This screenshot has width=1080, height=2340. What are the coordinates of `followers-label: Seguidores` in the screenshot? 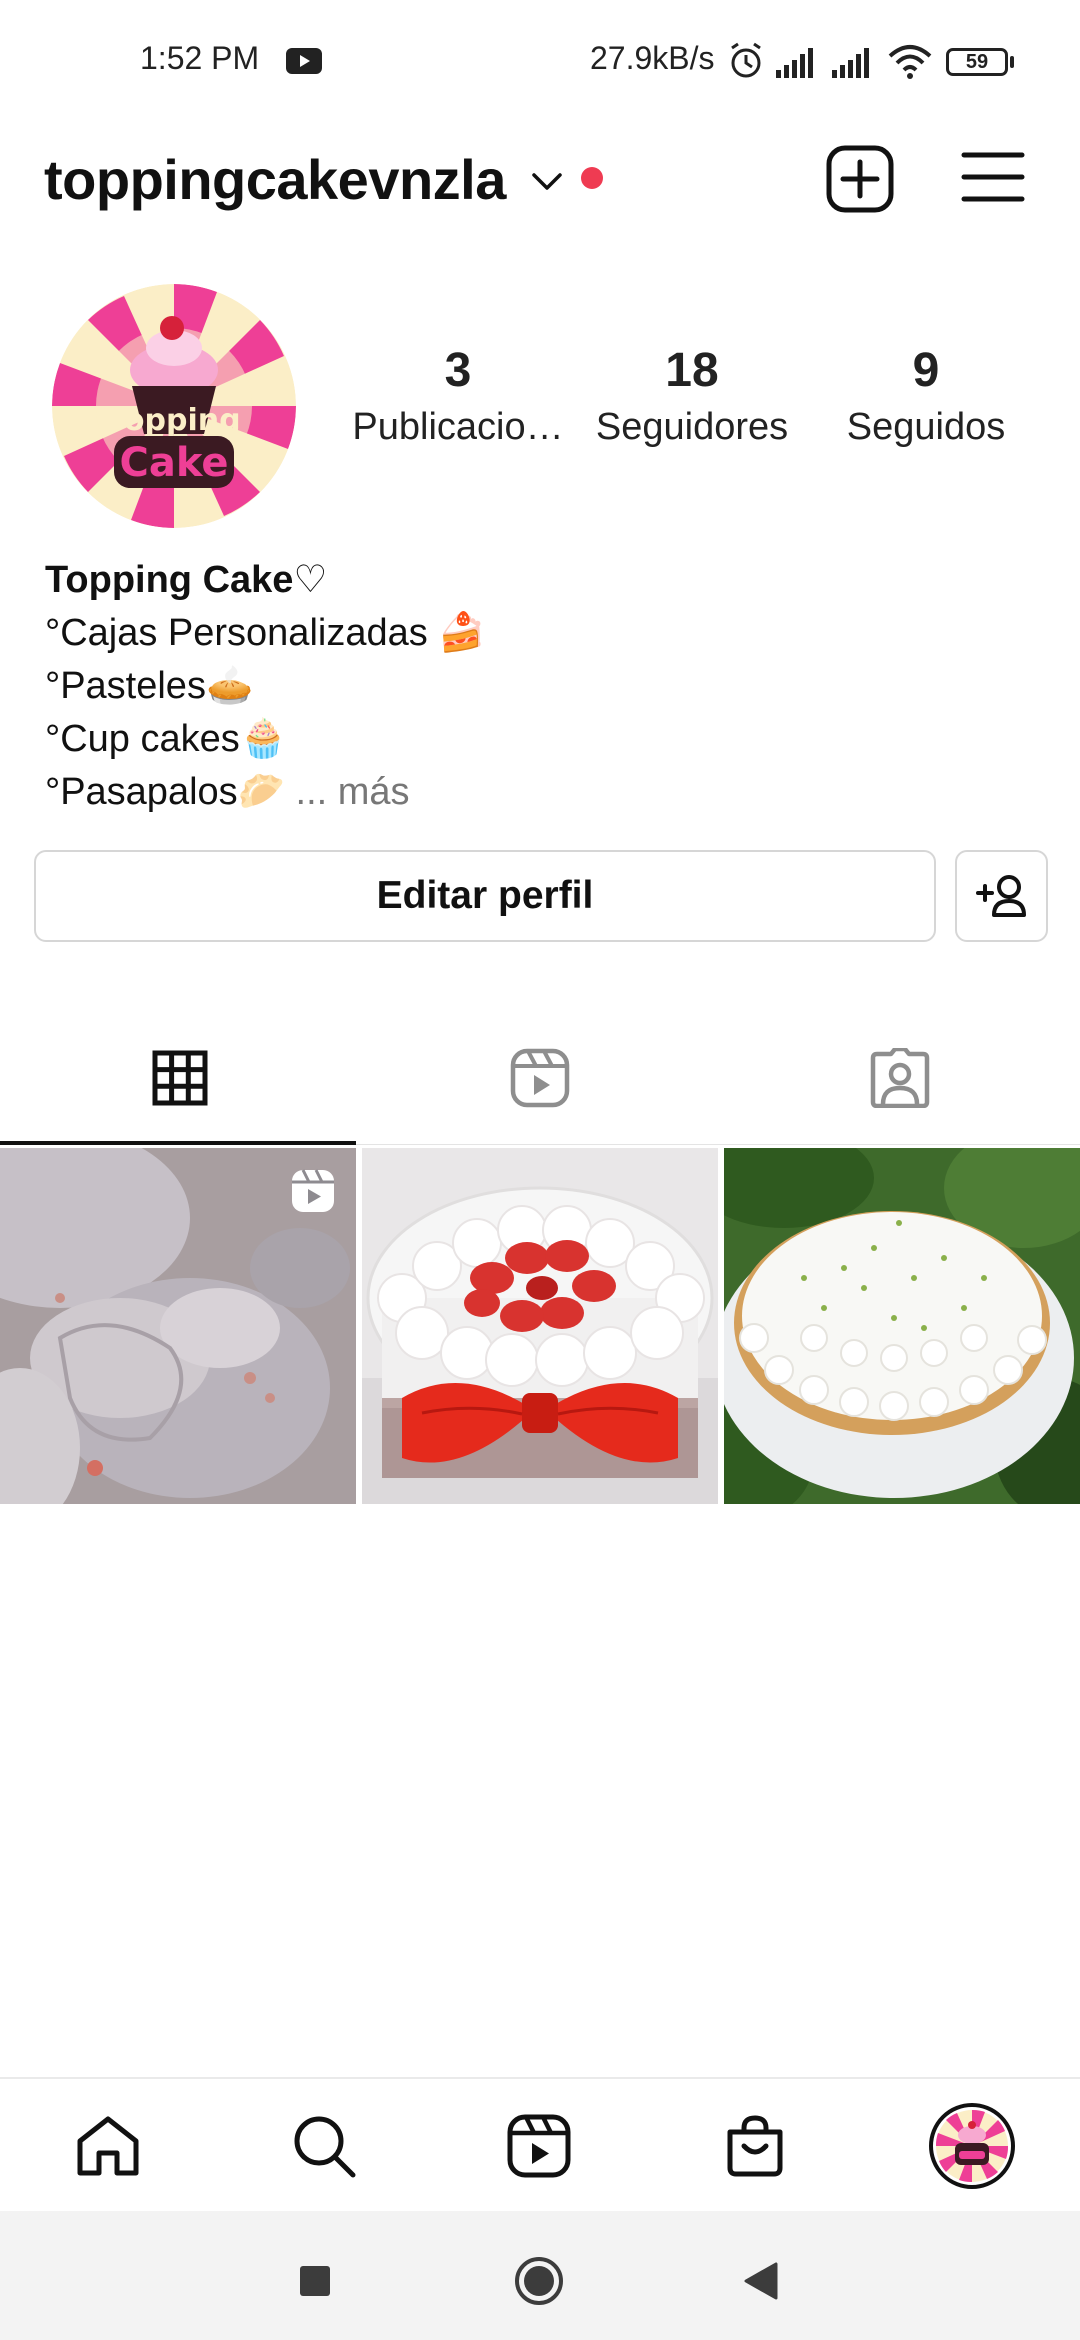 It's located at (692, 426).